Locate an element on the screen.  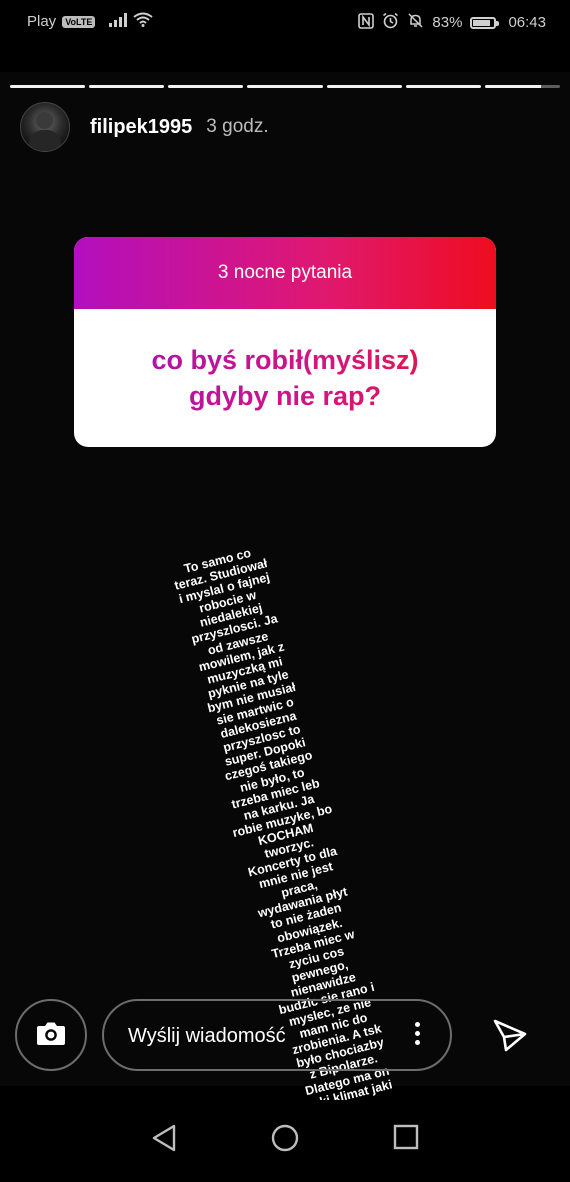
reply-input-placeholder: Wyślij wiadomość is located at coordinates (207, 1036).